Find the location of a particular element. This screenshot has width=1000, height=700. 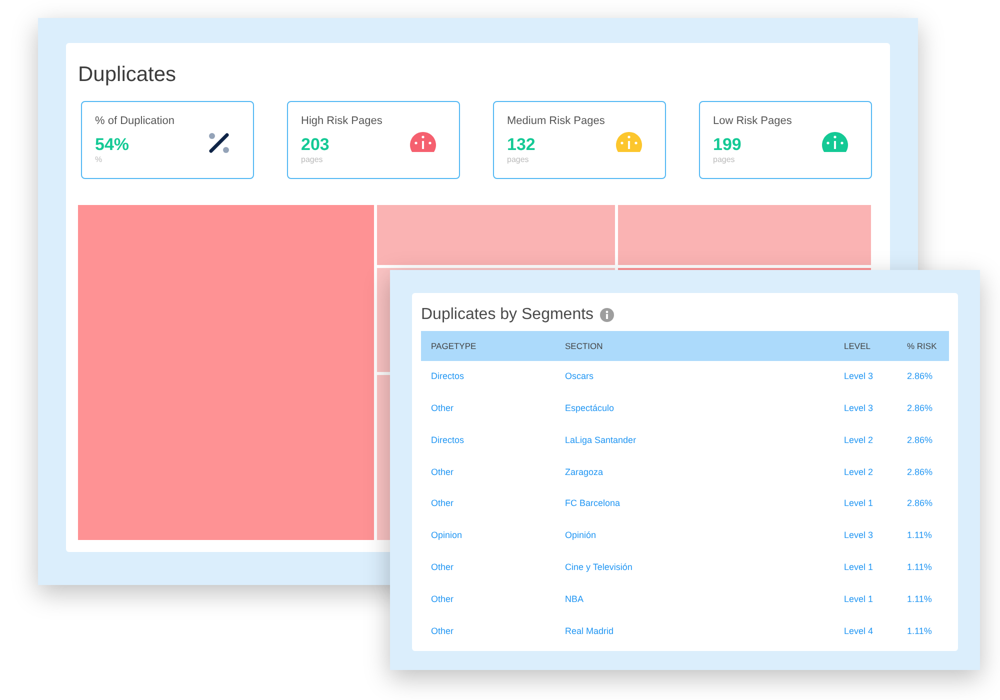

table-cell-text: Opinion is located at coordinates (447, 535).